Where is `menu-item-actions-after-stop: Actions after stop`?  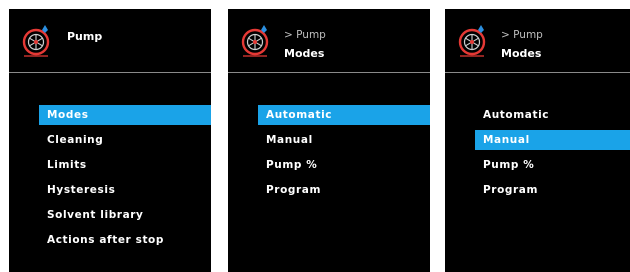 menu-item-actions-after-stop: Actions after stop is located at coordinates (125, 242).